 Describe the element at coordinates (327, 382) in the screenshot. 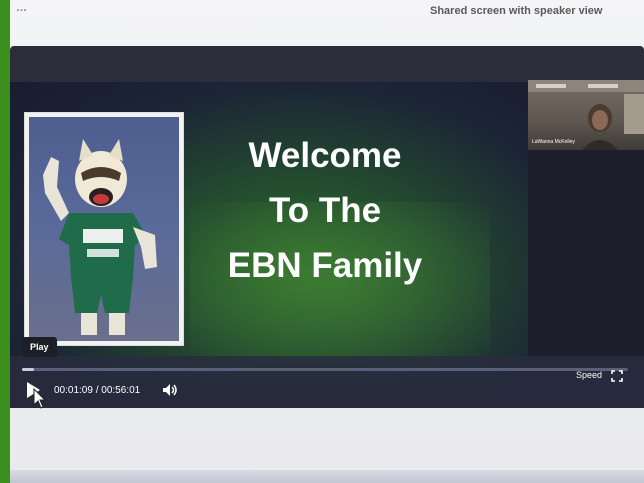

I see `playback-controls: 00:01:09 / 00:56:01 Speed` at that location.